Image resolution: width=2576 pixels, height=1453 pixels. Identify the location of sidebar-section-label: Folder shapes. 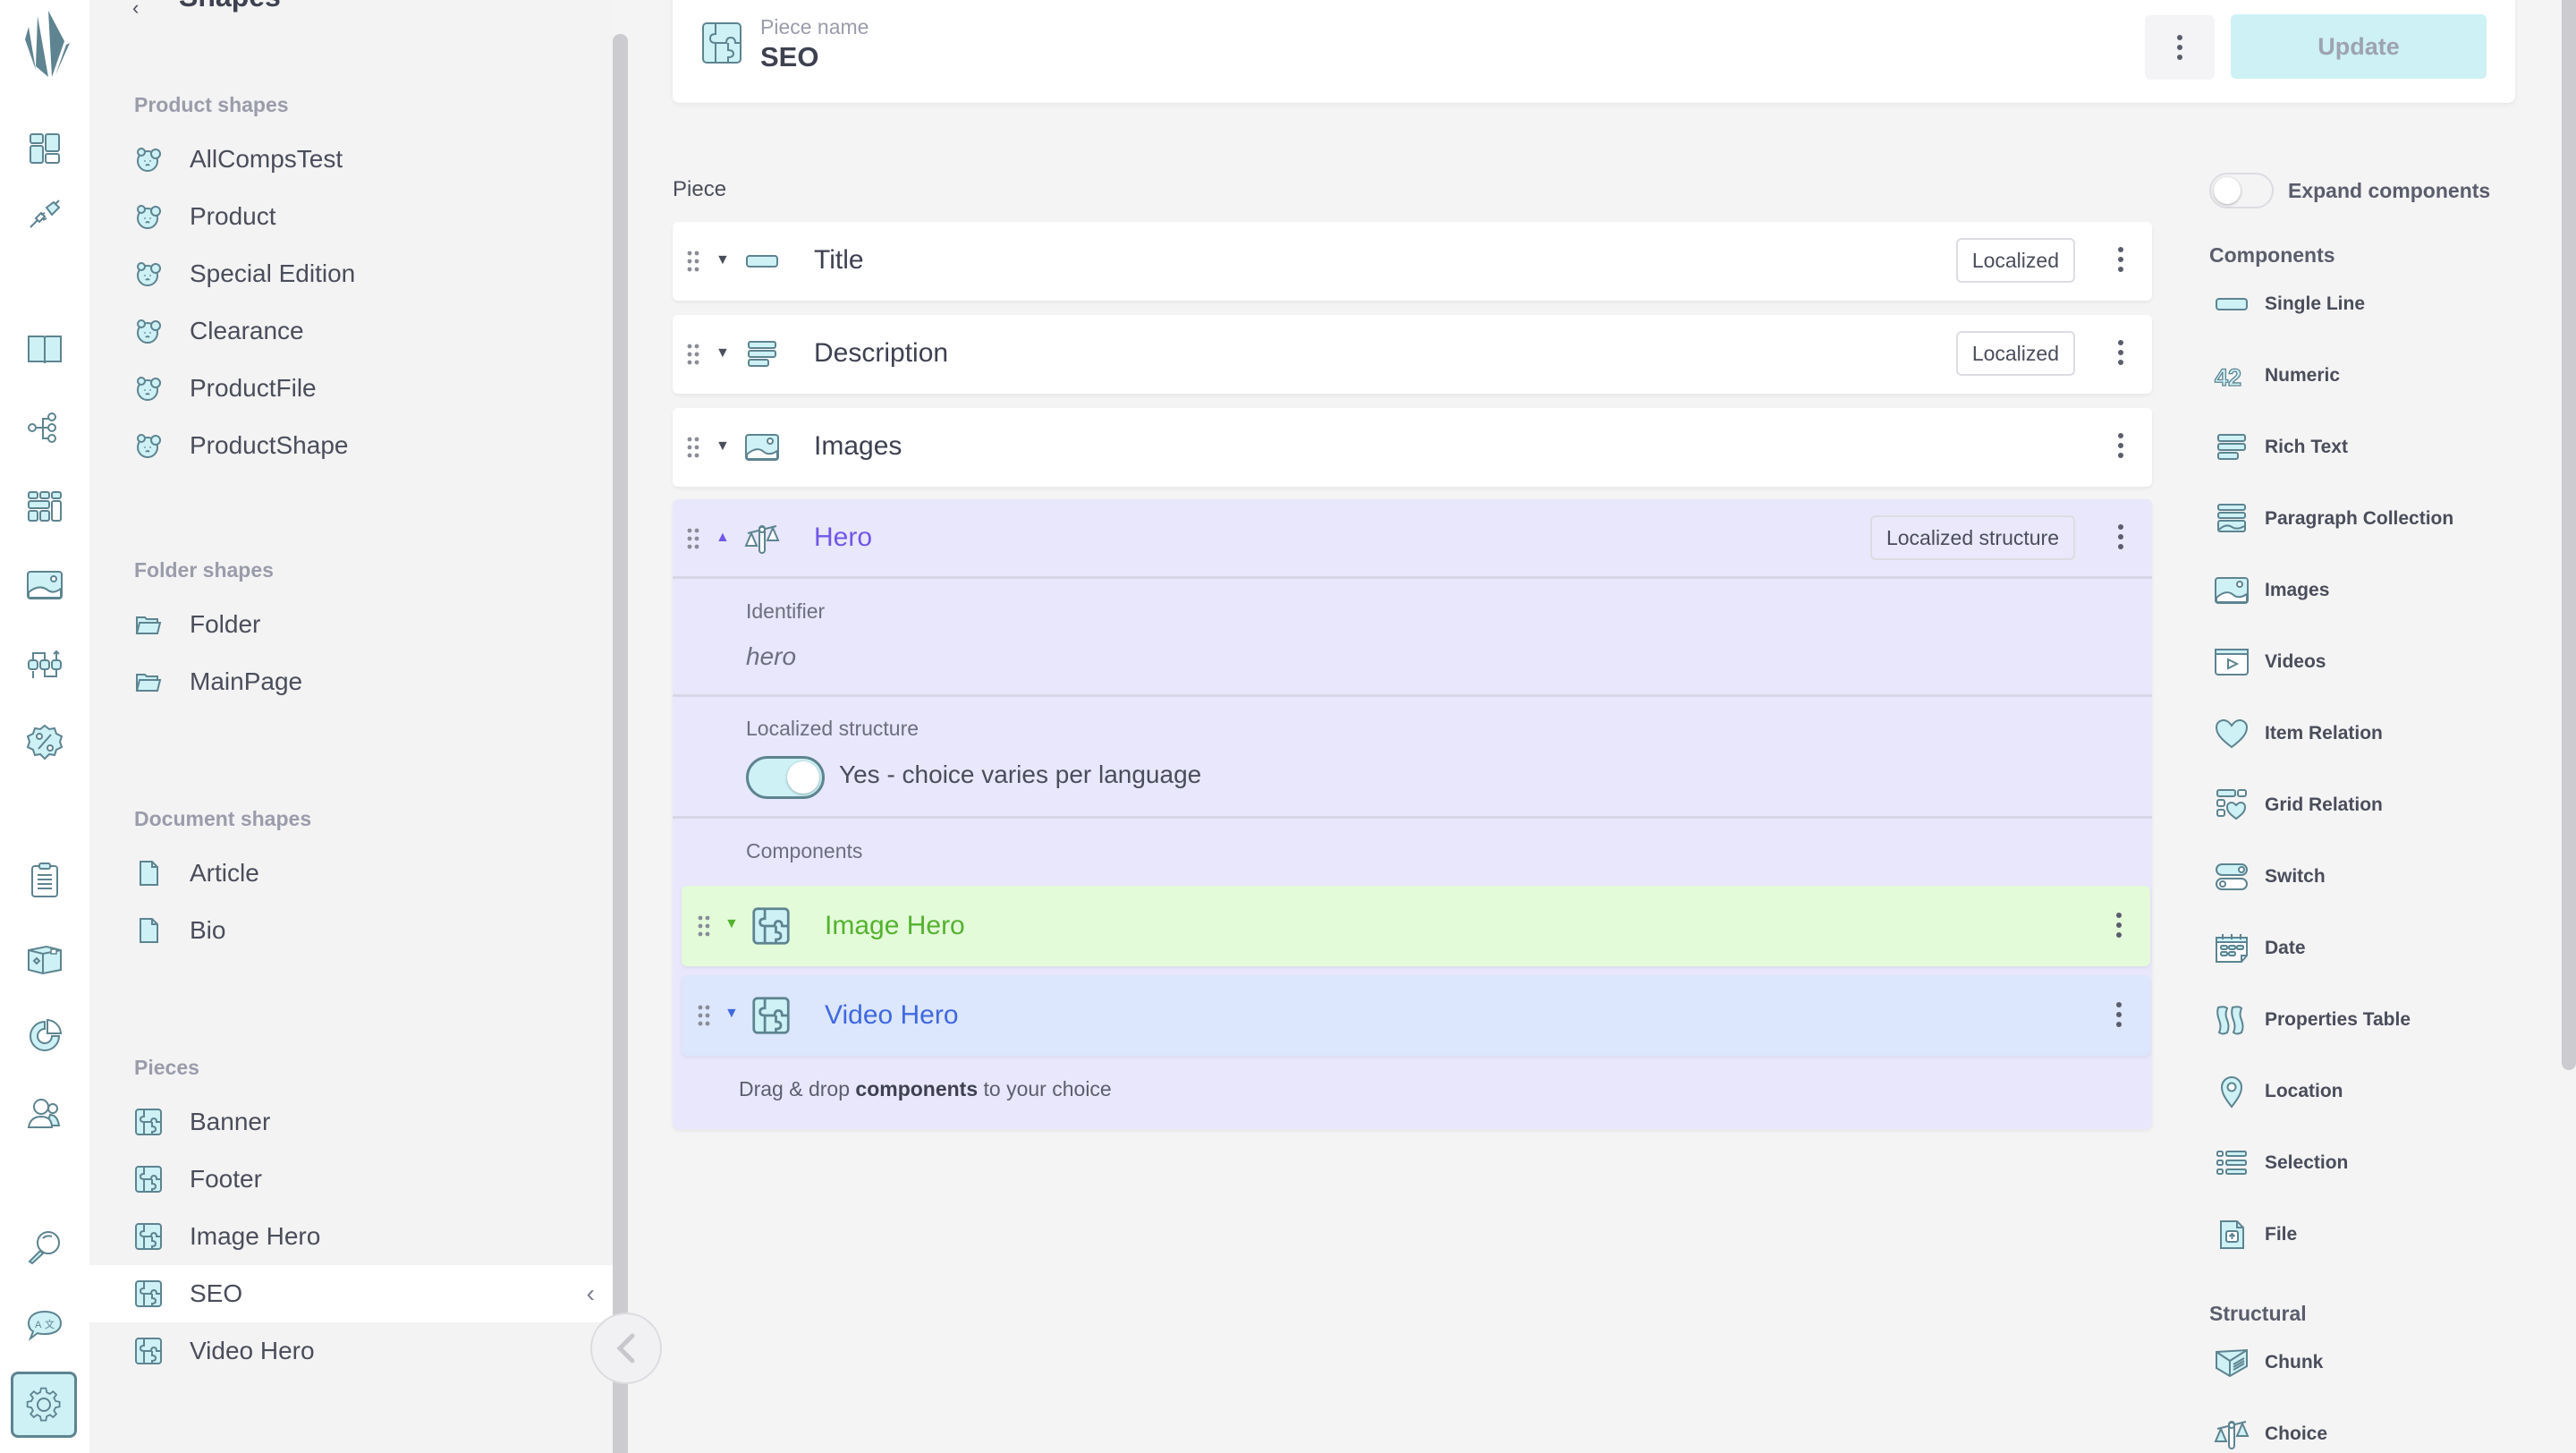
(204, 570).